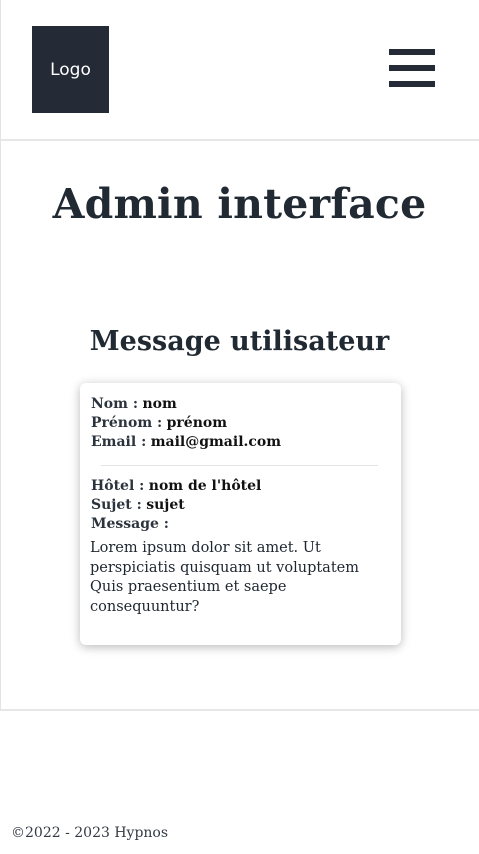 Image resolution: width=479 pixels, height=854 pixels. I want to click on copyright-text: ©2022 - 2023 Hypnos, so click(90, 833).